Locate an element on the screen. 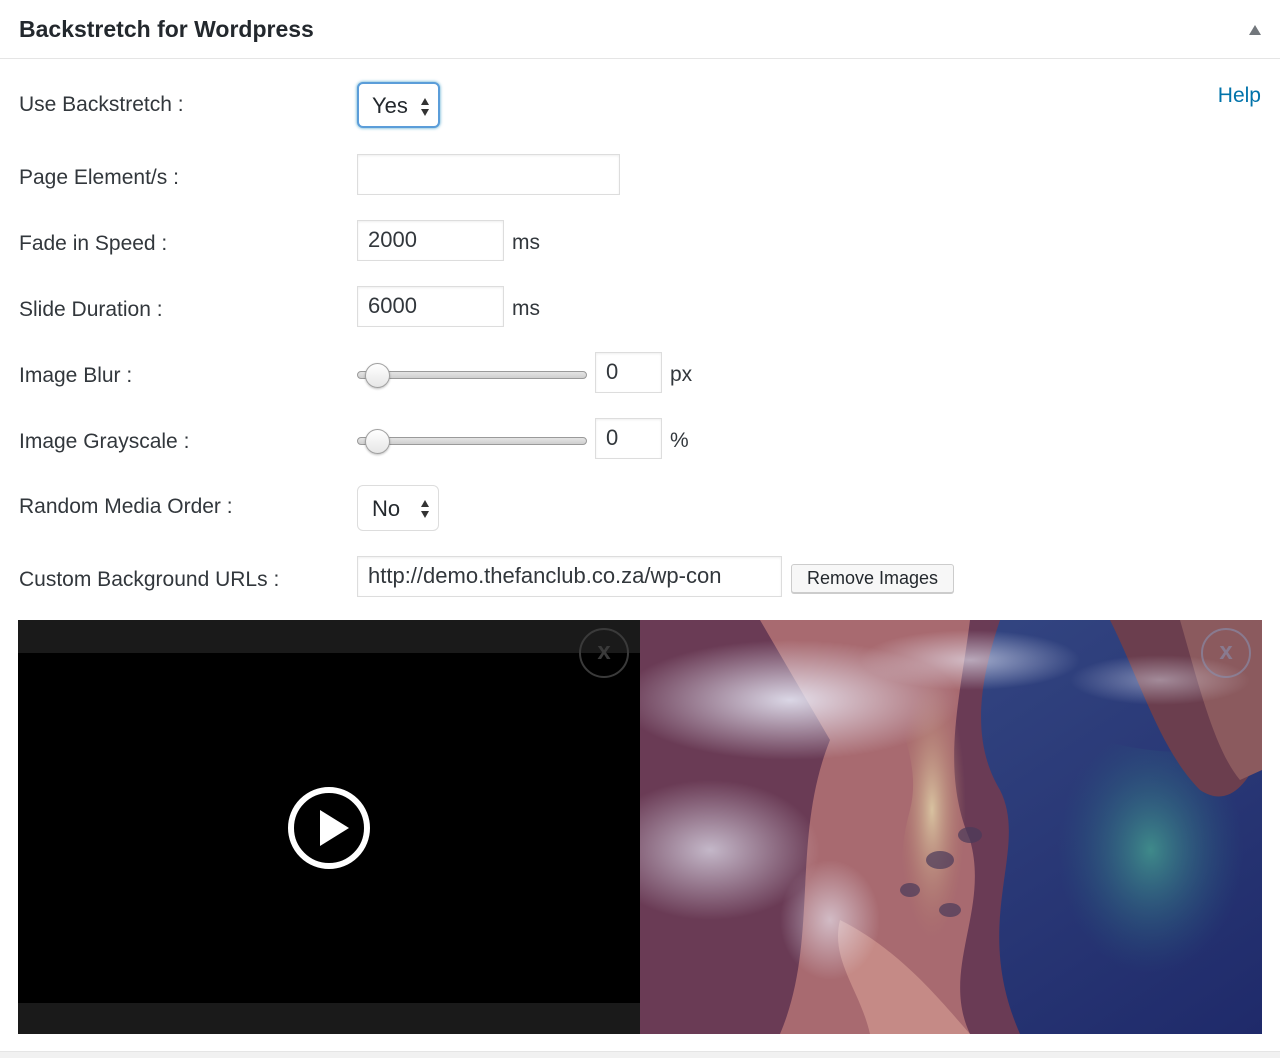  use-backstretch-value: Yes is located at coordinates (390, 105).